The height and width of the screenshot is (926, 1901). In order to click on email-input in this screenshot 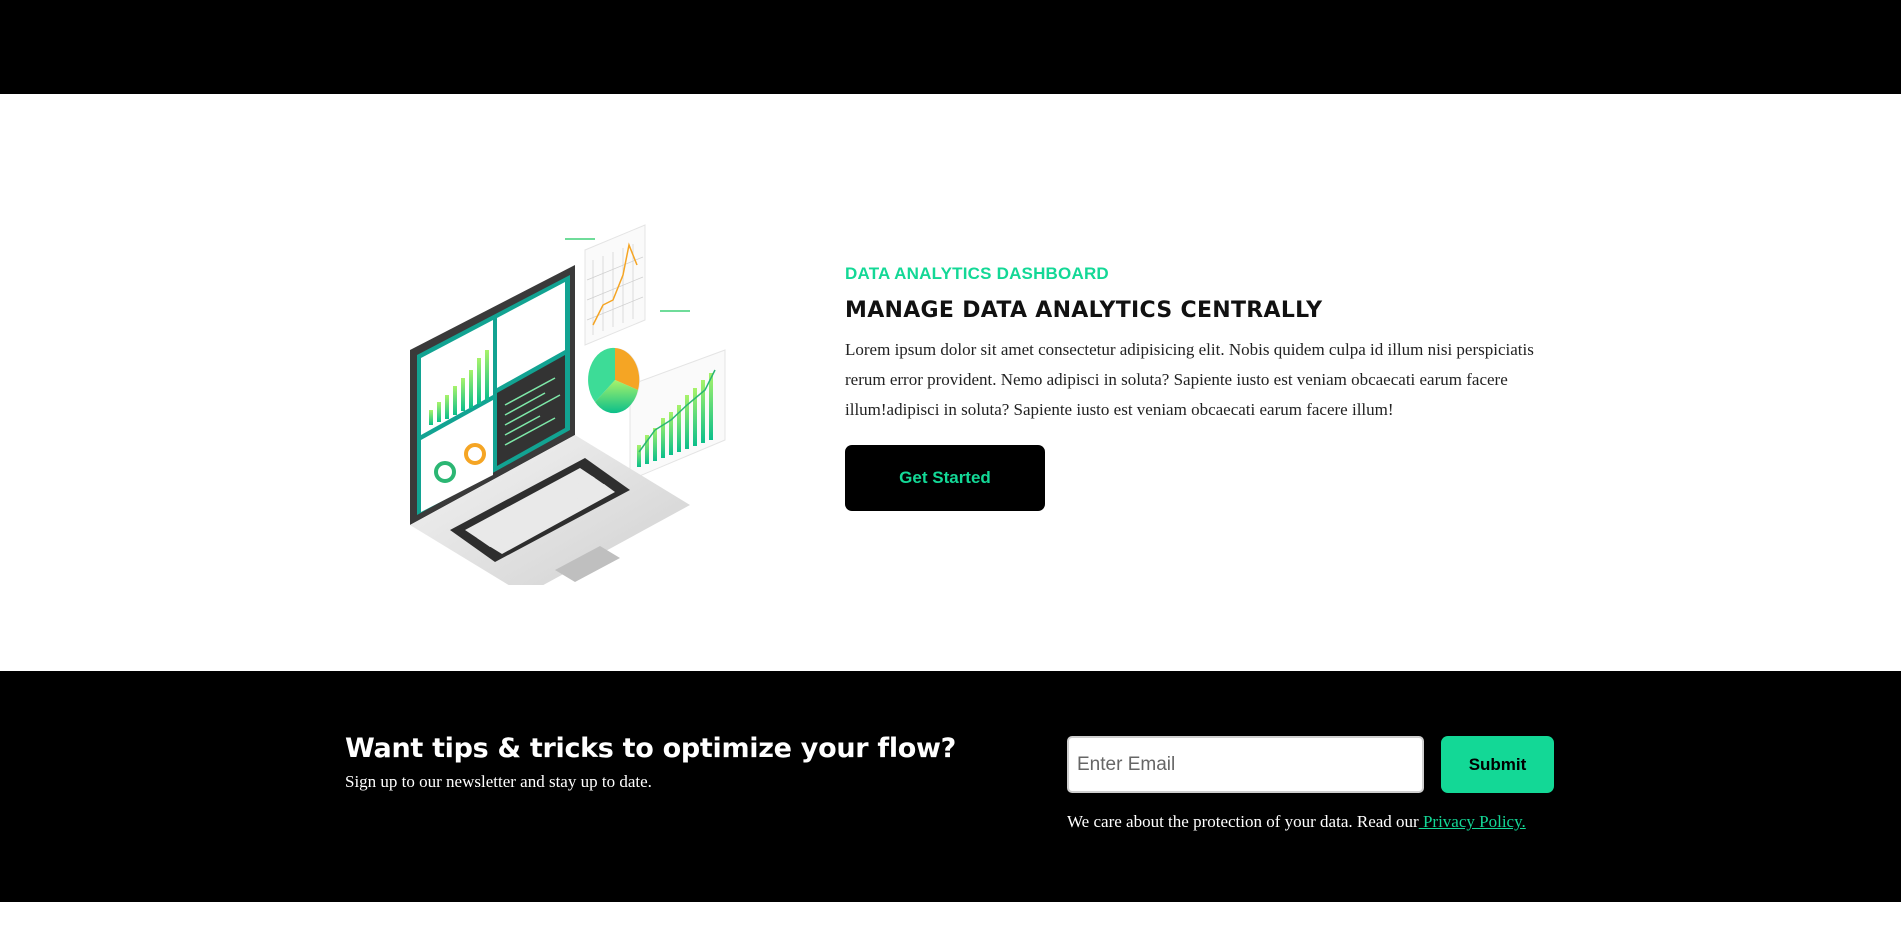, I will do `click(1245, 764)`.